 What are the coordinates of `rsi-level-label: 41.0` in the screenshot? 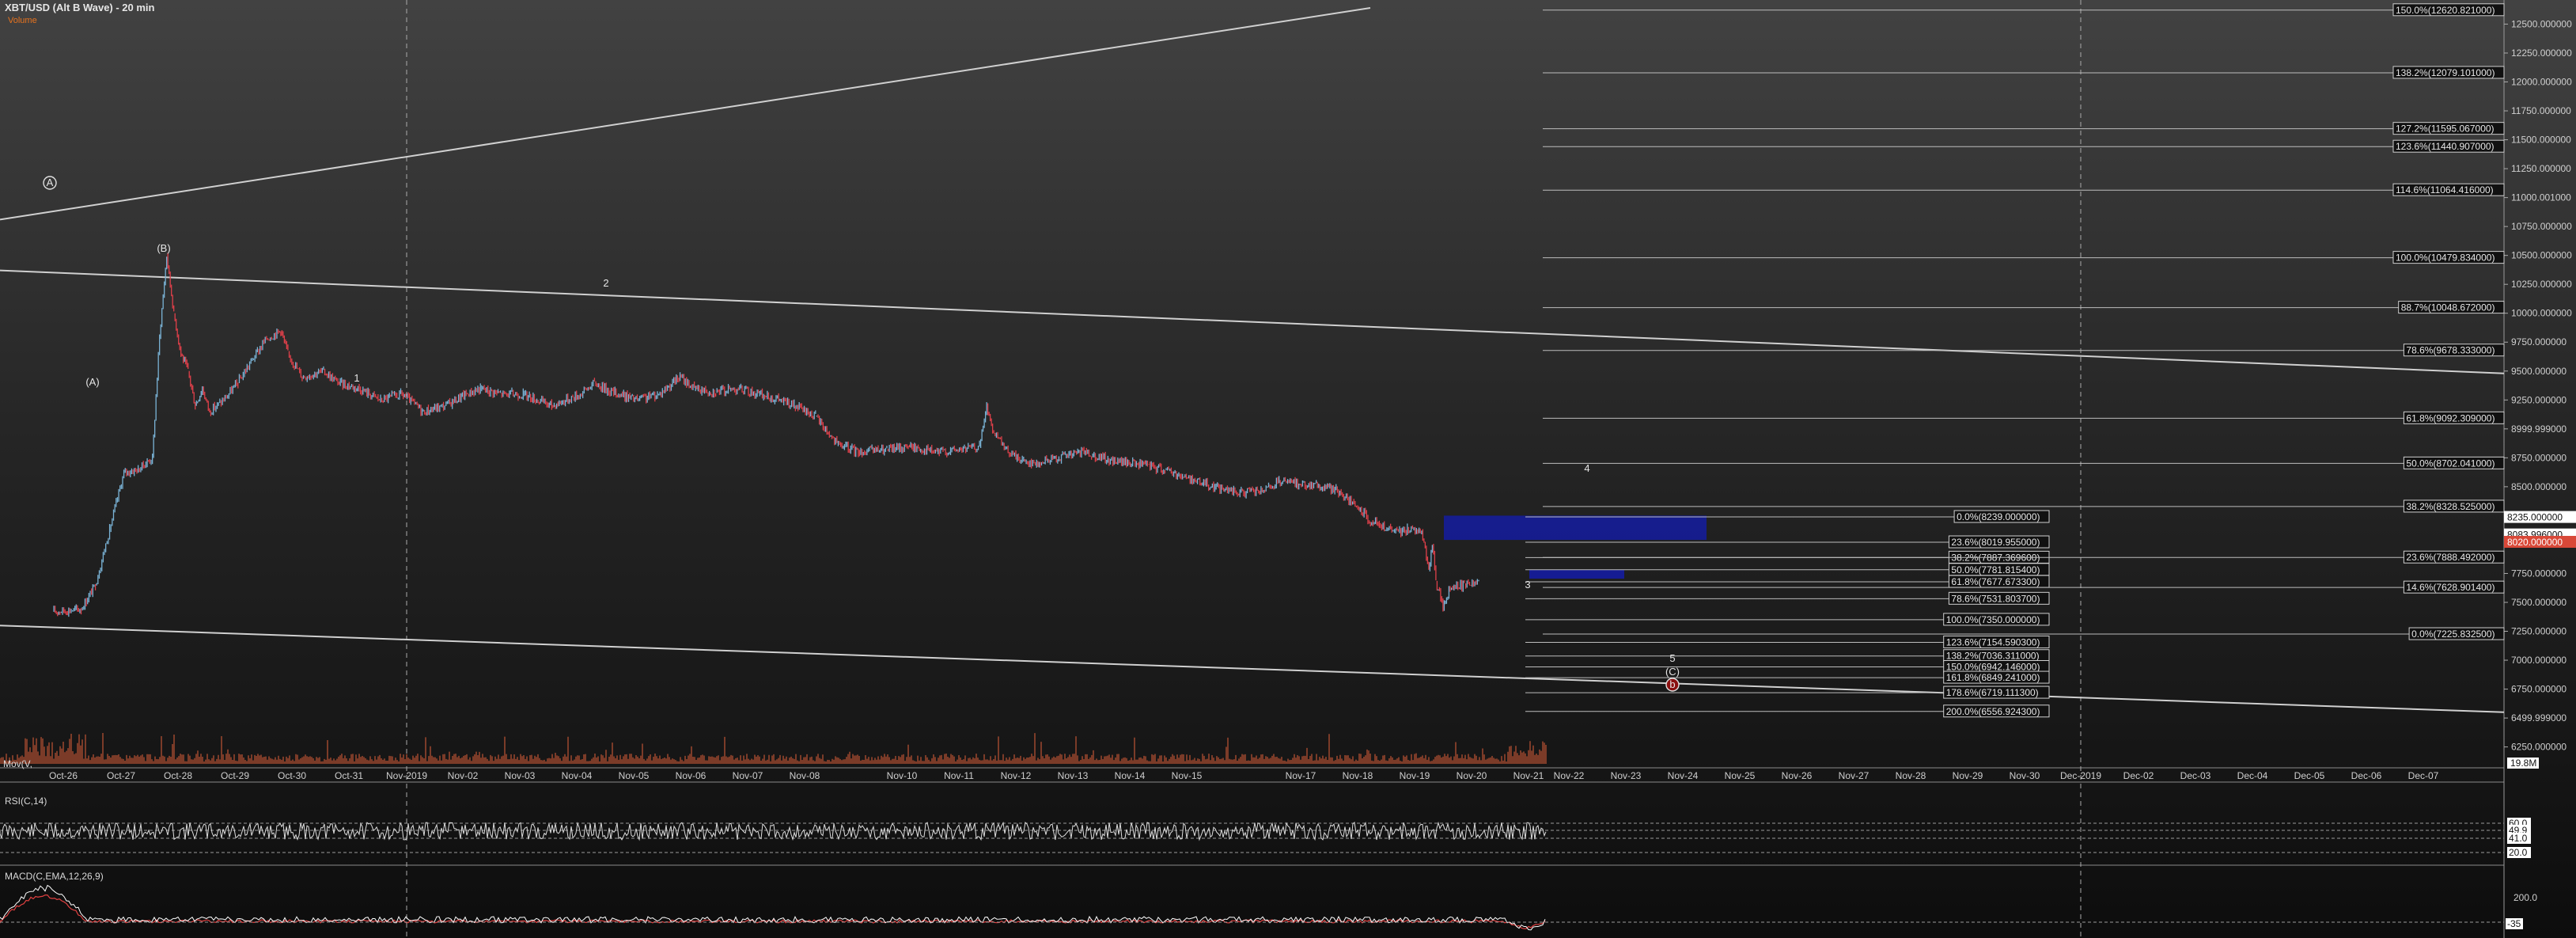 It's located at (2518, 838).